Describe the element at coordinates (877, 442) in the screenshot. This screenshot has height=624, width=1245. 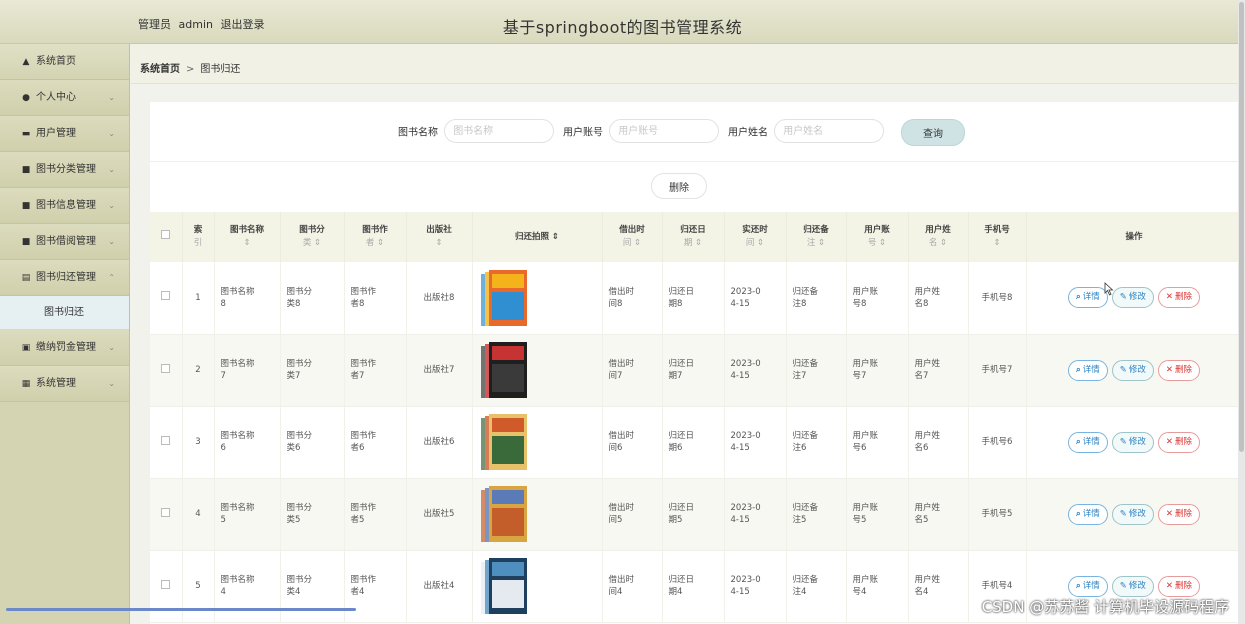
I see `user-account-cell: 用户账 号6` at that location.